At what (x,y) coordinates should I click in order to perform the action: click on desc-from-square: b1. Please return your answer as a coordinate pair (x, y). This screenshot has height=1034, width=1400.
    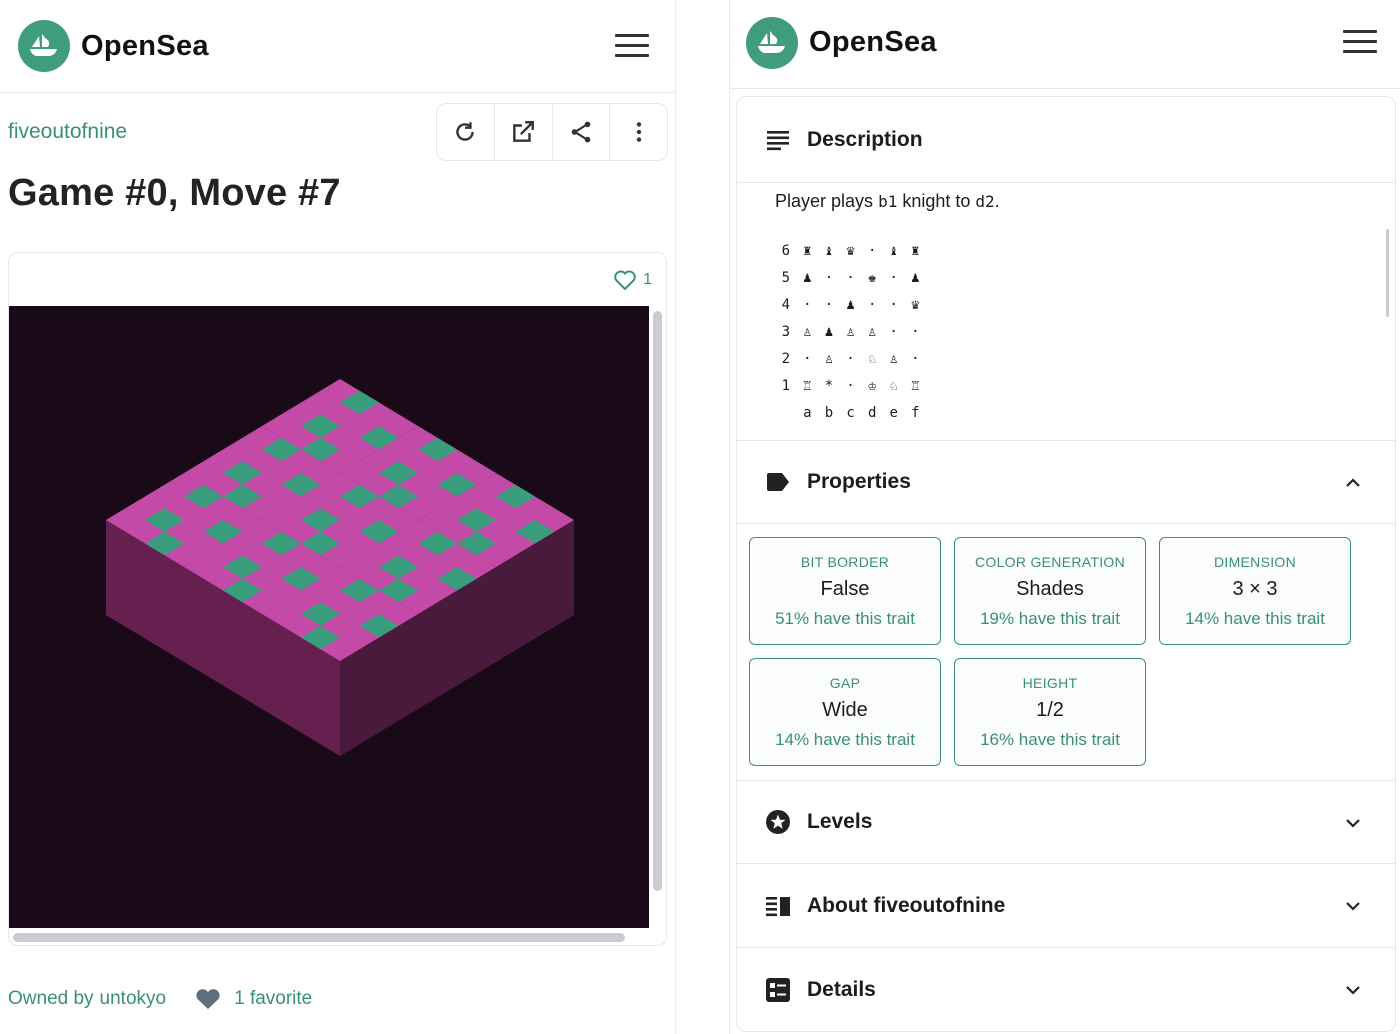
    Looking at the image, I should click on (888, 201).